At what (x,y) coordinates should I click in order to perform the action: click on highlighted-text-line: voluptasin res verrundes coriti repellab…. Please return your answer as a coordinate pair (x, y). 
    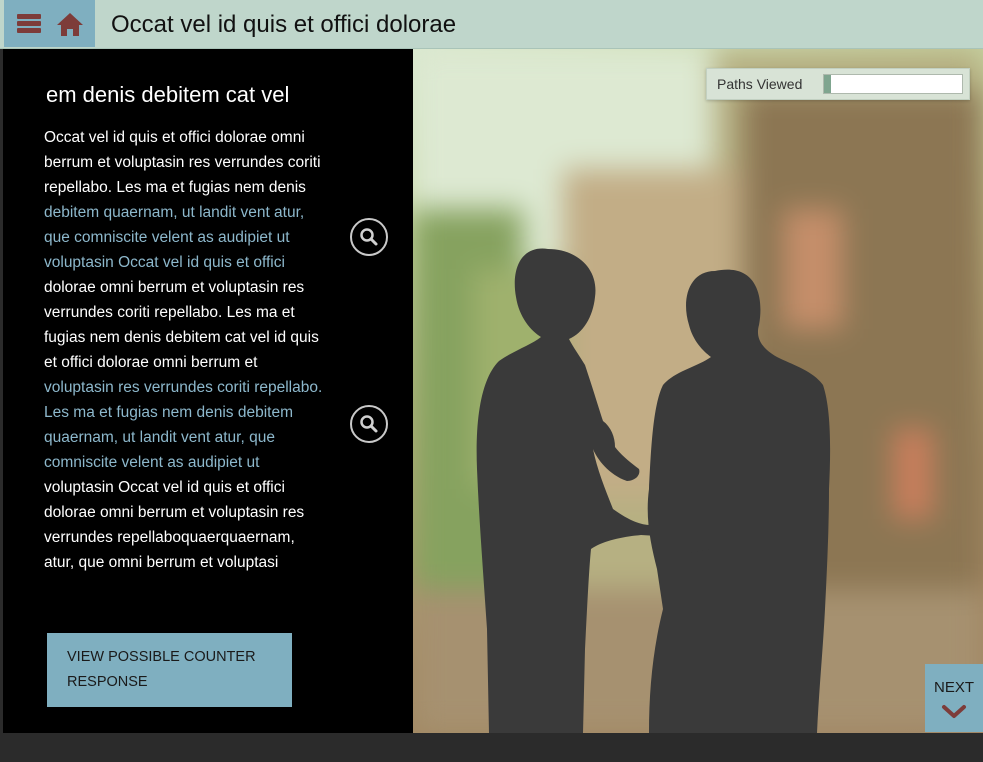
    Looking at the image, I should click on (183, 387).